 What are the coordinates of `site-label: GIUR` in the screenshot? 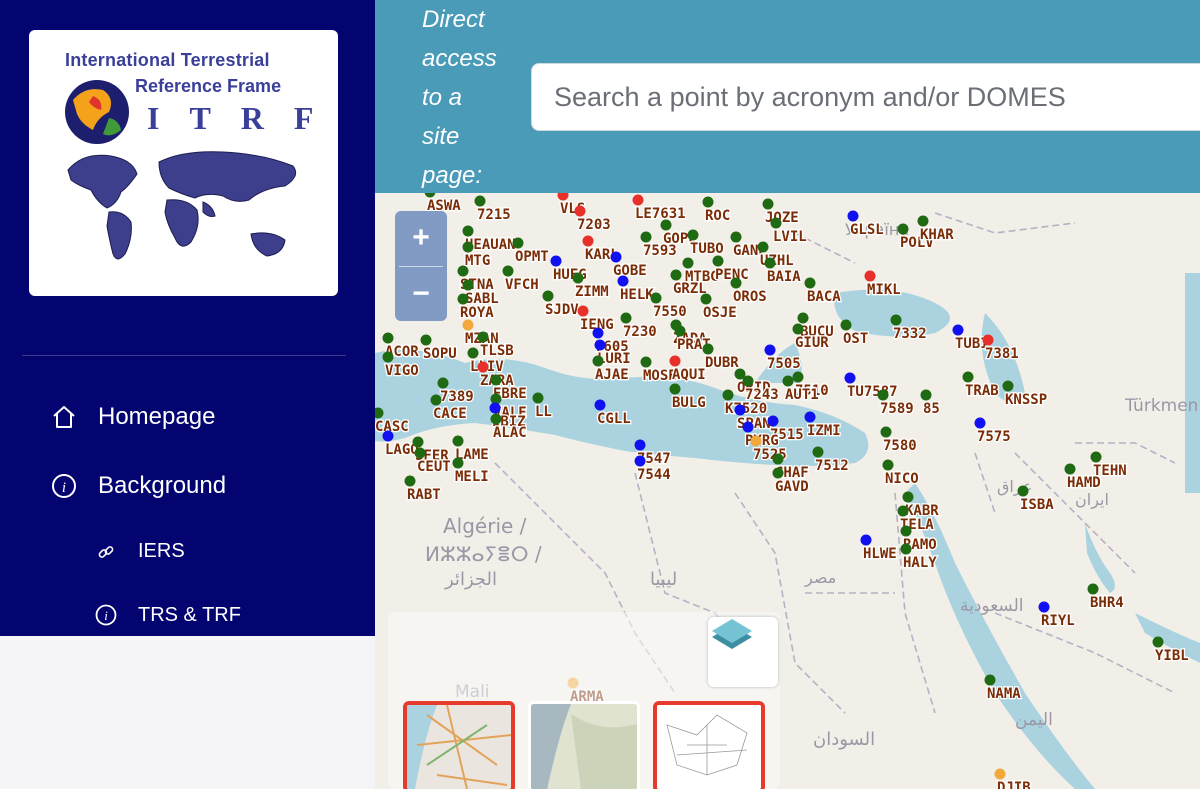 It's located at (812, 343).